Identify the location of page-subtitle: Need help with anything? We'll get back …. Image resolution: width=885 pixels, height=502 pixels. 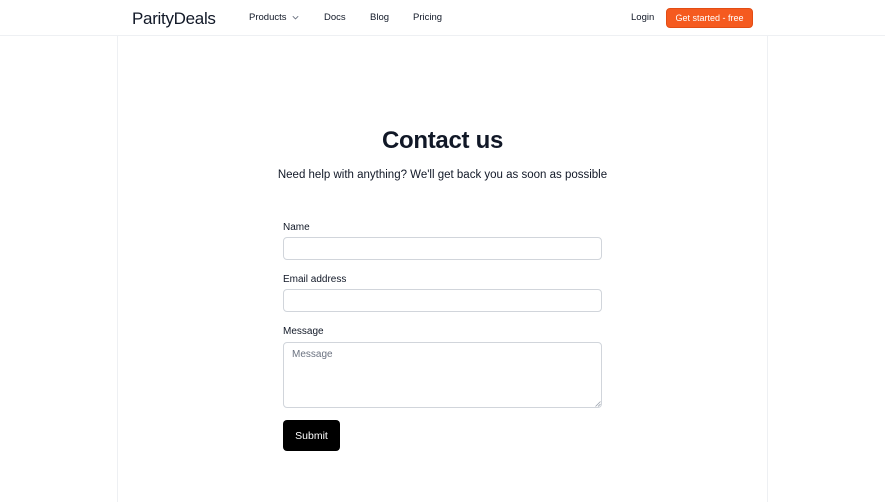
(442, 175).